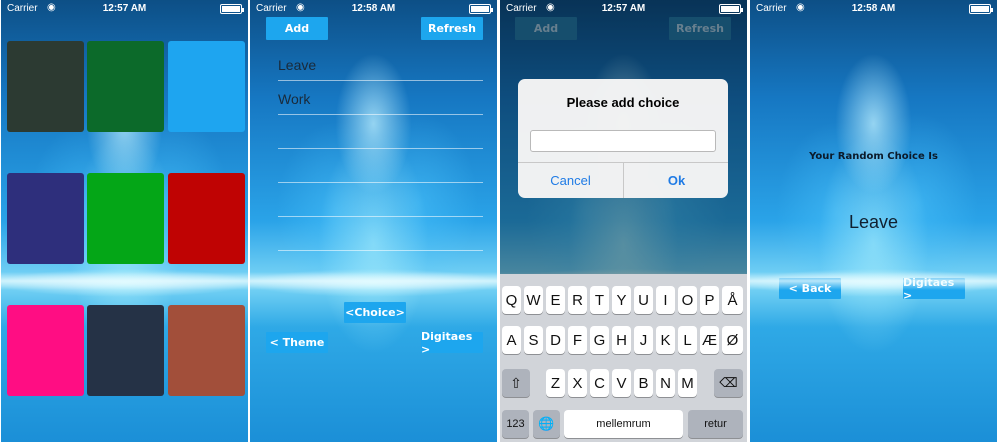 Image resolution: width=997 pixels, height=442 pixels. I want to click on alert-title: Please add choice, so click(623, 102).